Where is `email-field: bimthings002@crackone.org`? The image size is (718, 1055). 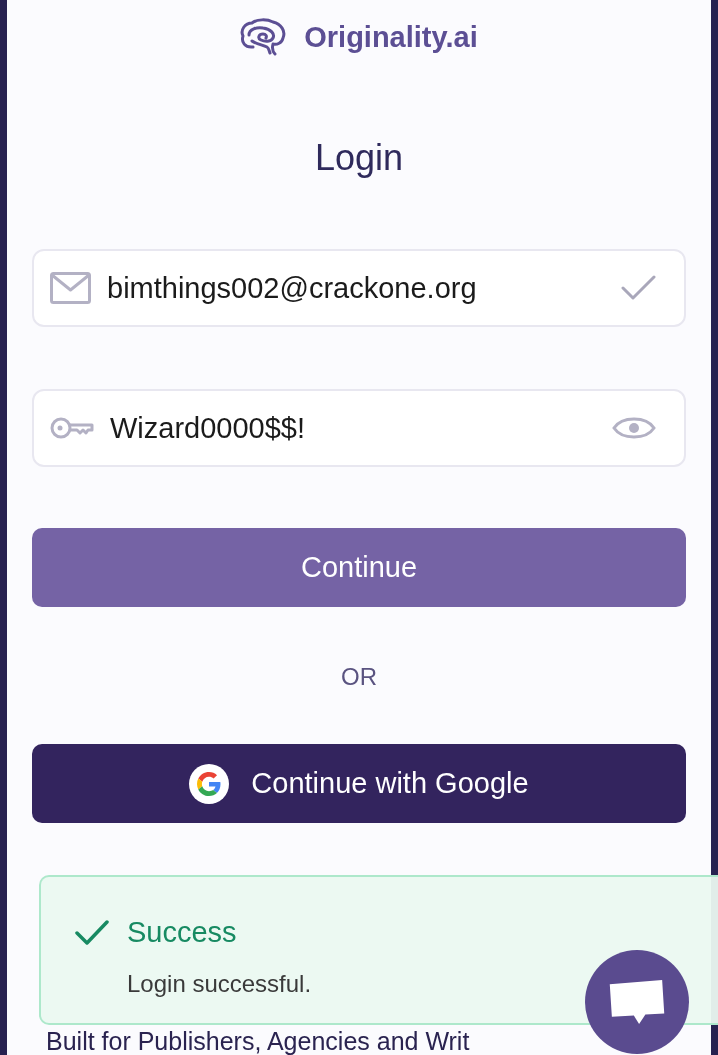 email-field: bimthings002@crackone.org is located at coordinates (359, 288).